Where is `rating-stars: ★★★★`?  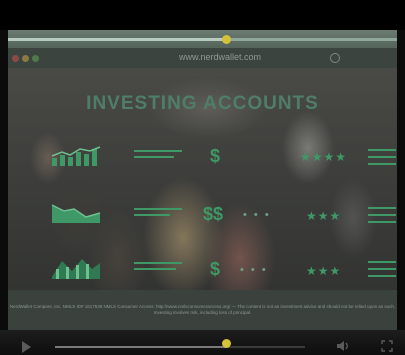
rating-stars: ★★★★ is located at coordinates (324, 157).